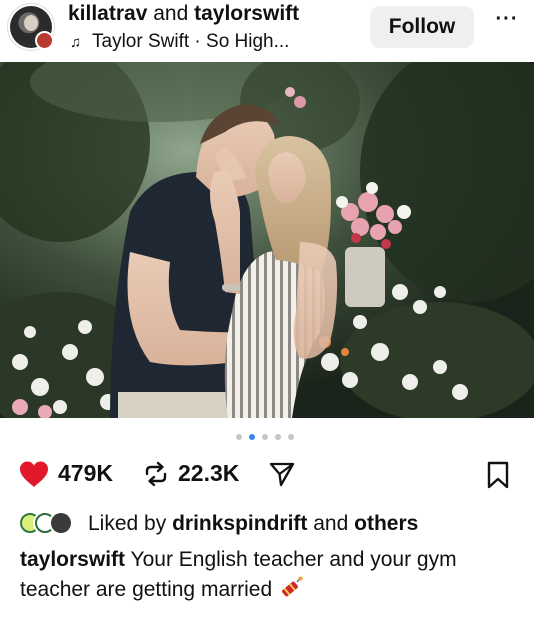 This screenshot has width=534, height=620. Describe the element at coordinates (271, 437) in the screenshot. I see `carousel-indicator` at that location.